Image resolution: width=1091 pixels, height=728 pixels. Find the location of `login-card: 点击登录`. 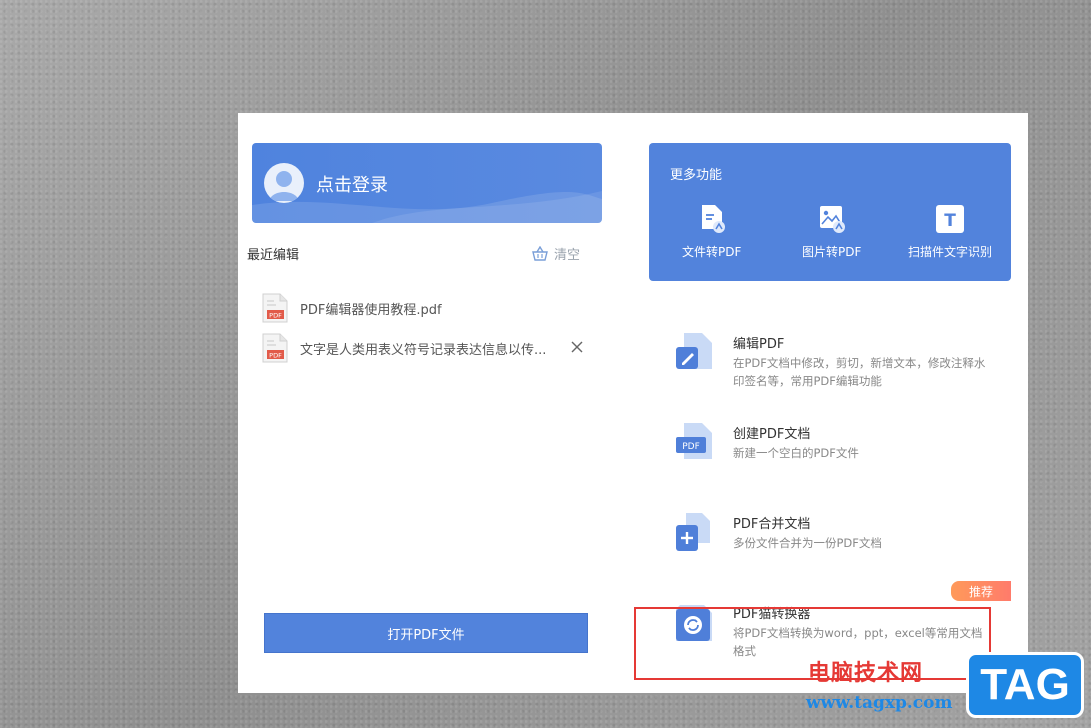

login-card: 点击登录 is located at coordinates (427, 183).